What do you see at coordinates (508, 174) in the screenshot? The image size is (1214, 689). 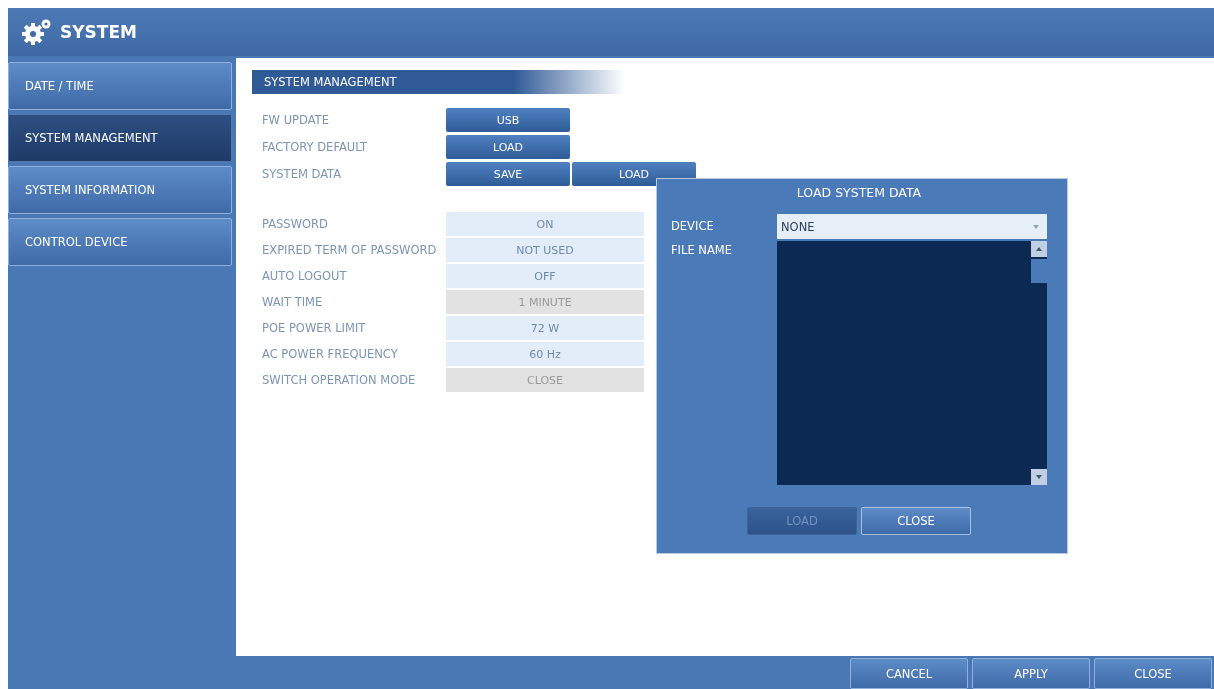 I see `action-button: SAVE` at bounding box center [508, 174].